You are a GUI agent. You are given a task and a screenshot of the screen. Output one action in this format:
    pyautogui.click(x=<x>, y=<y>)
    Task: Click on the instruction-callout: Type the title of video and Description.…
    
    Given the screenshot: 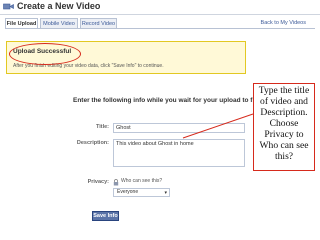 What is the action you would take?
    pyautogui.click(x=284, y=127)
    